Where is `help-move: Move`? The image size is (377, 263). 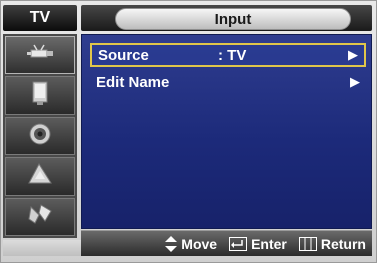
help-move: Move is located at coordinates (191, 243).